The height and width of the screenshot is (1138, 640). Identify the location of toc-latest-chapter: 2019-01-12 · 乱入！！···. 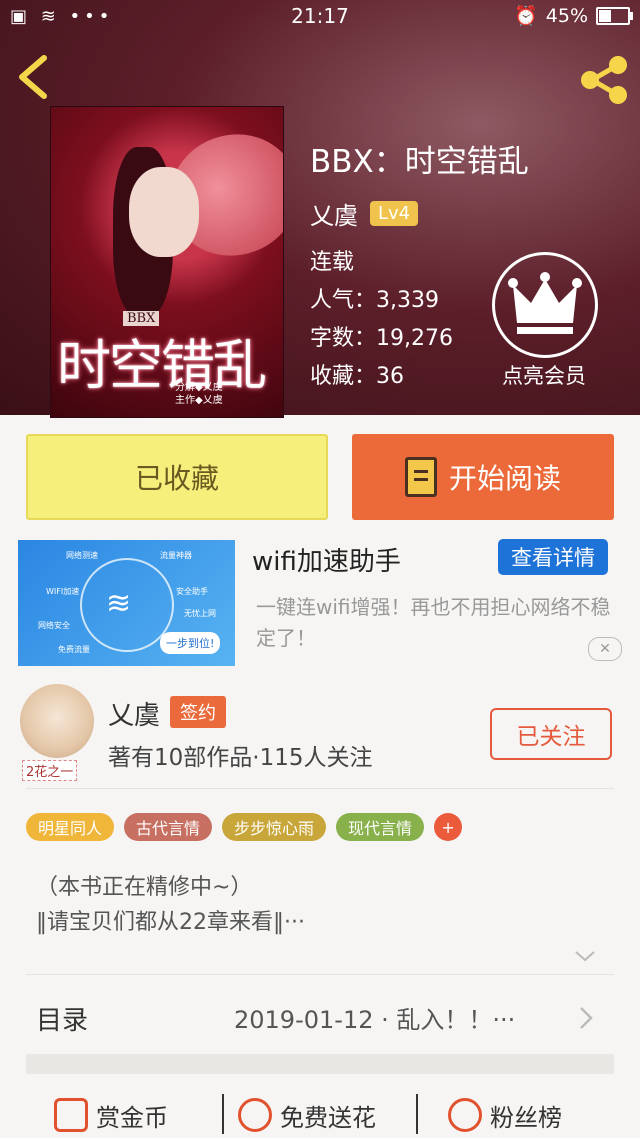
(374, 1017).